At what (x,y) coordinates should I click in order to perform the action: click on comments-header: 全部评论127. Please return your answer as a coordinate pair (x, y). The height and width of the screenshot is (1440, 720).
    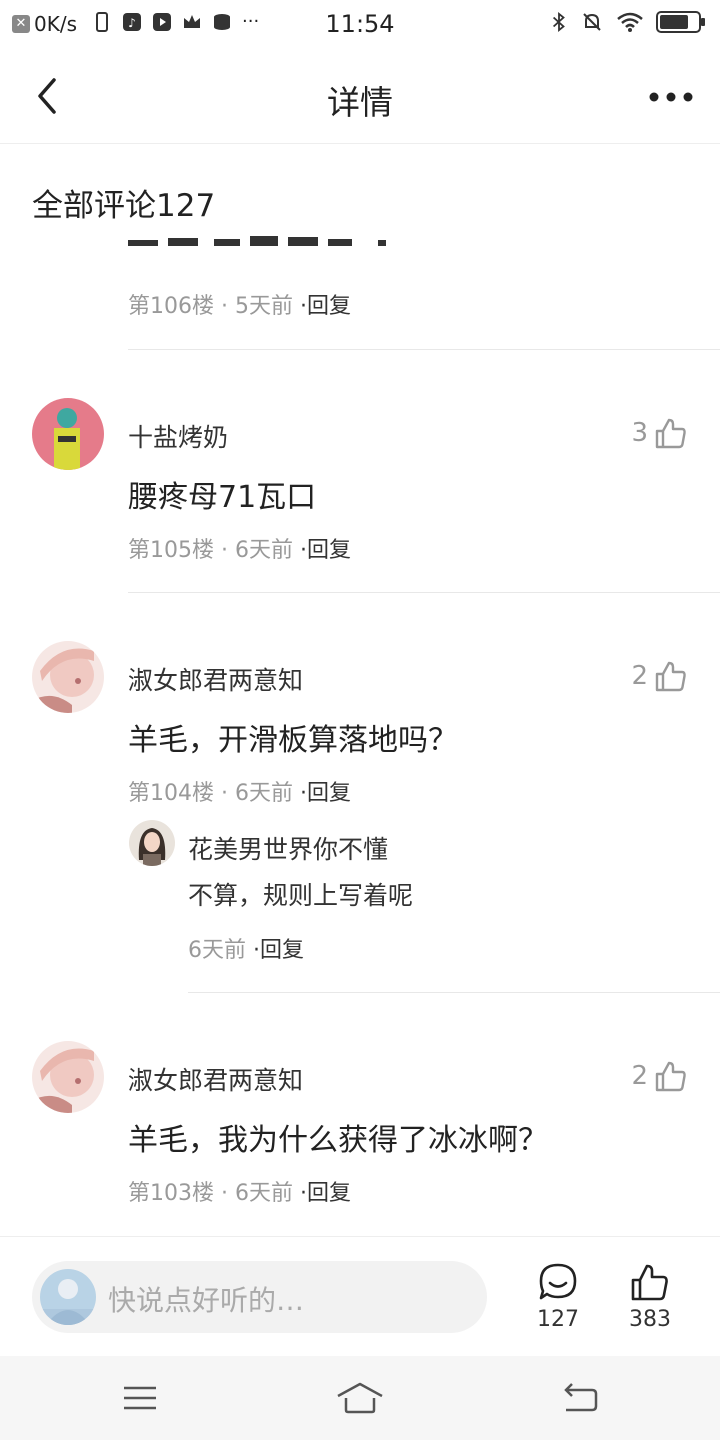
    Looking at the image, I should click on (124, 206).